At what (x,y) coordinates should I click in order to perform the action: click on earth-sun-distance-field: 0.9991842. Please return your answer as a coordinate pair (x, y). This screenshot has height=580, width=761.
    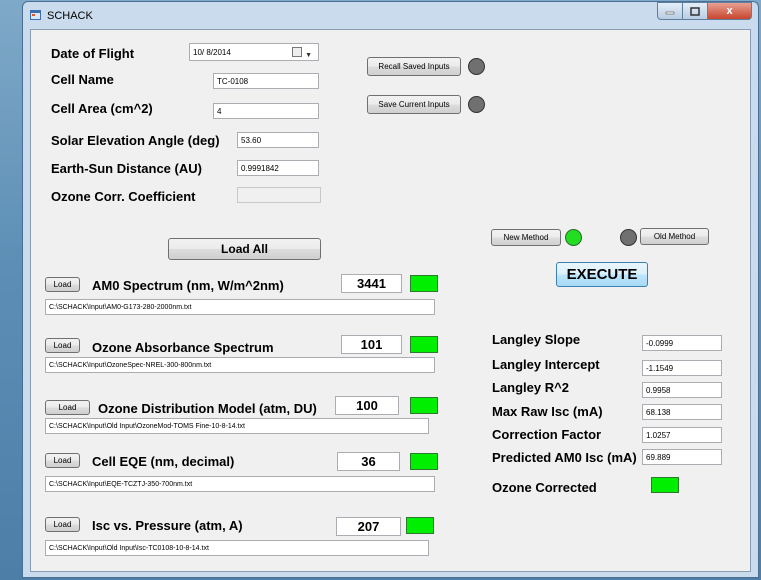
    Looking at the image, I should click on (278, 168).